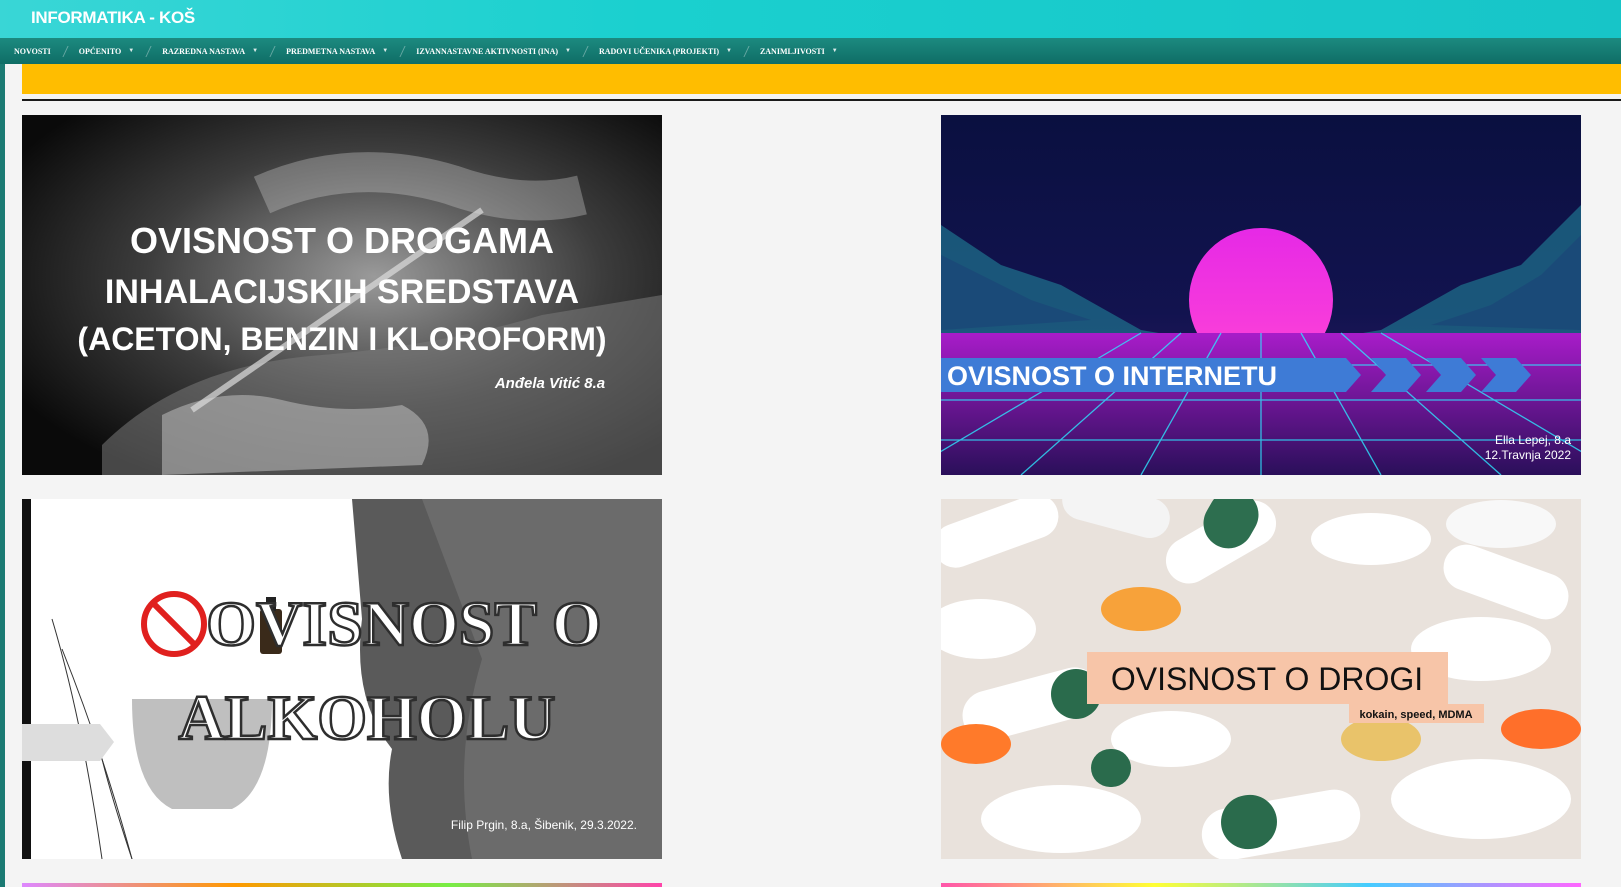  Describe the element at coordinates (821, 79) in the screenshot. I see `yellow-banner` at that location.